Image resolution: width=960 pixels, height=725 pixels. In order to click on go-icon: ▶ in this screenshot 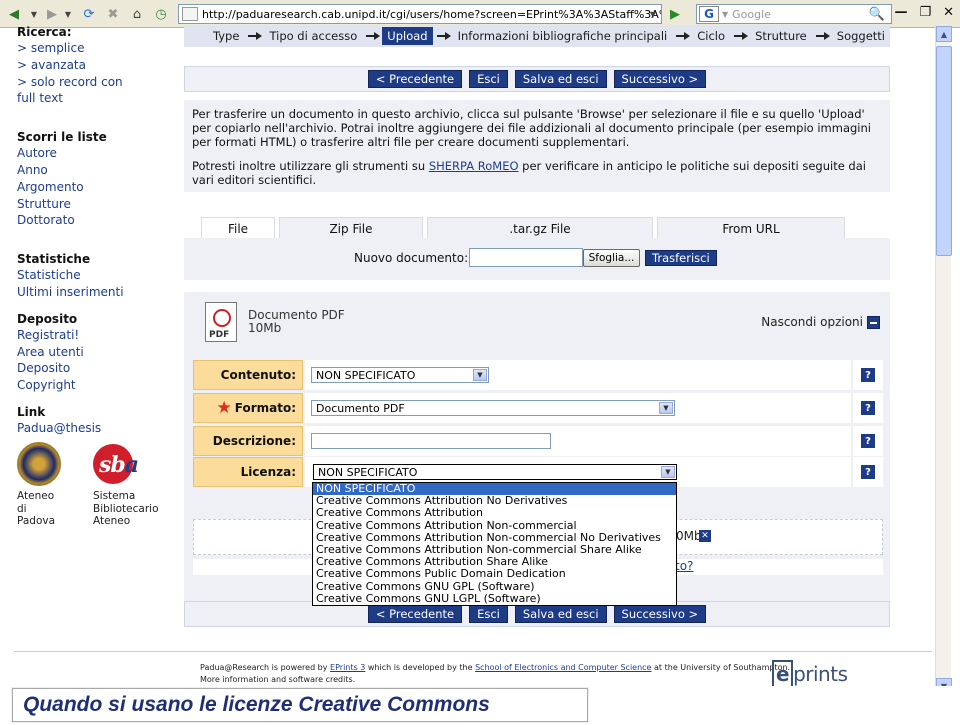, I will do `click(675, 14)`.